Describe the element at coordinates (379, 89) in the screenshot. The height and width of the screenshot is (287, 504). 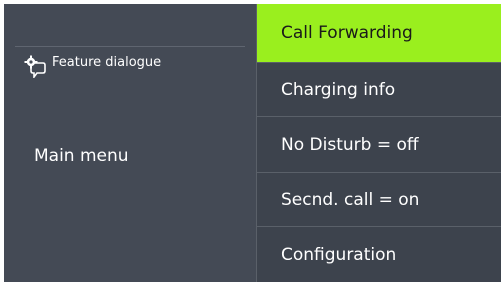
I see `menu-item-charging-info: Charging info` at that location.